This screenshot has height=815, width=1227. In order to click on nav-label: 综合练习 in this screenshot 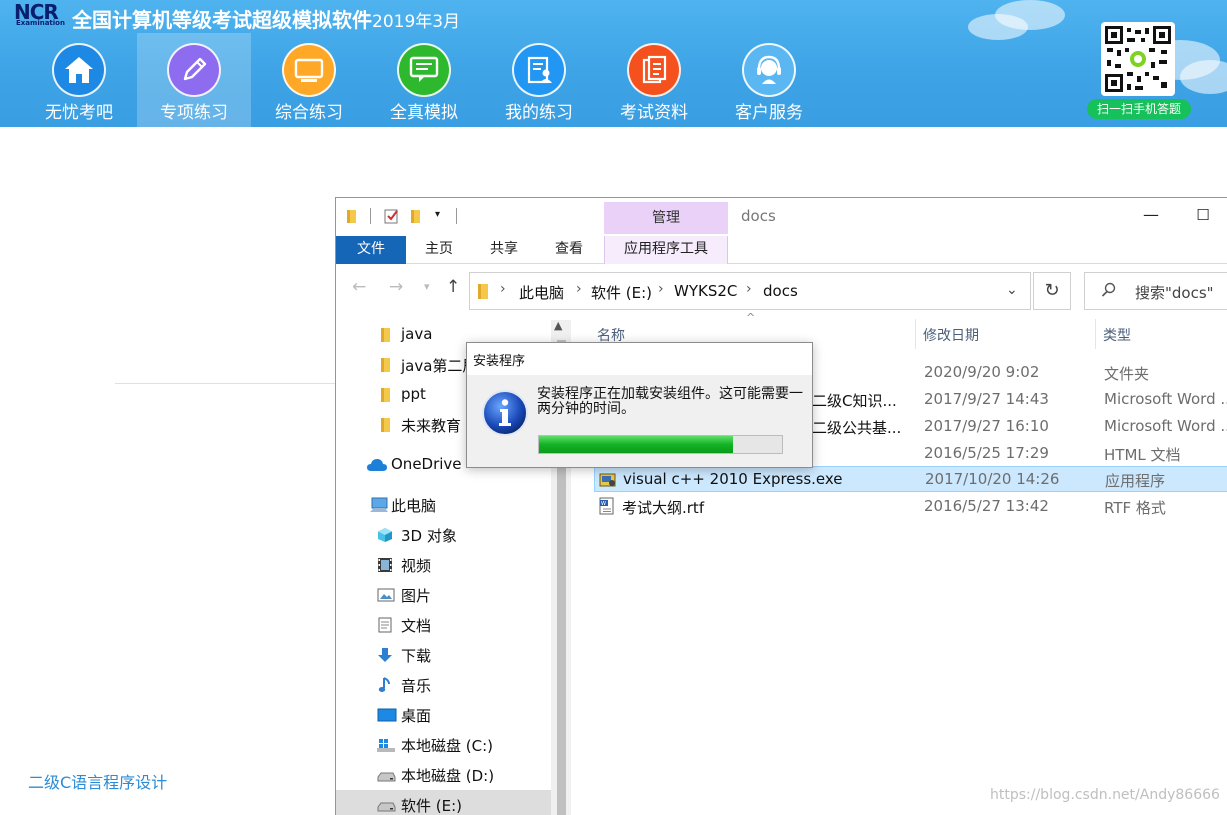, I will do `click(309, 113)`.